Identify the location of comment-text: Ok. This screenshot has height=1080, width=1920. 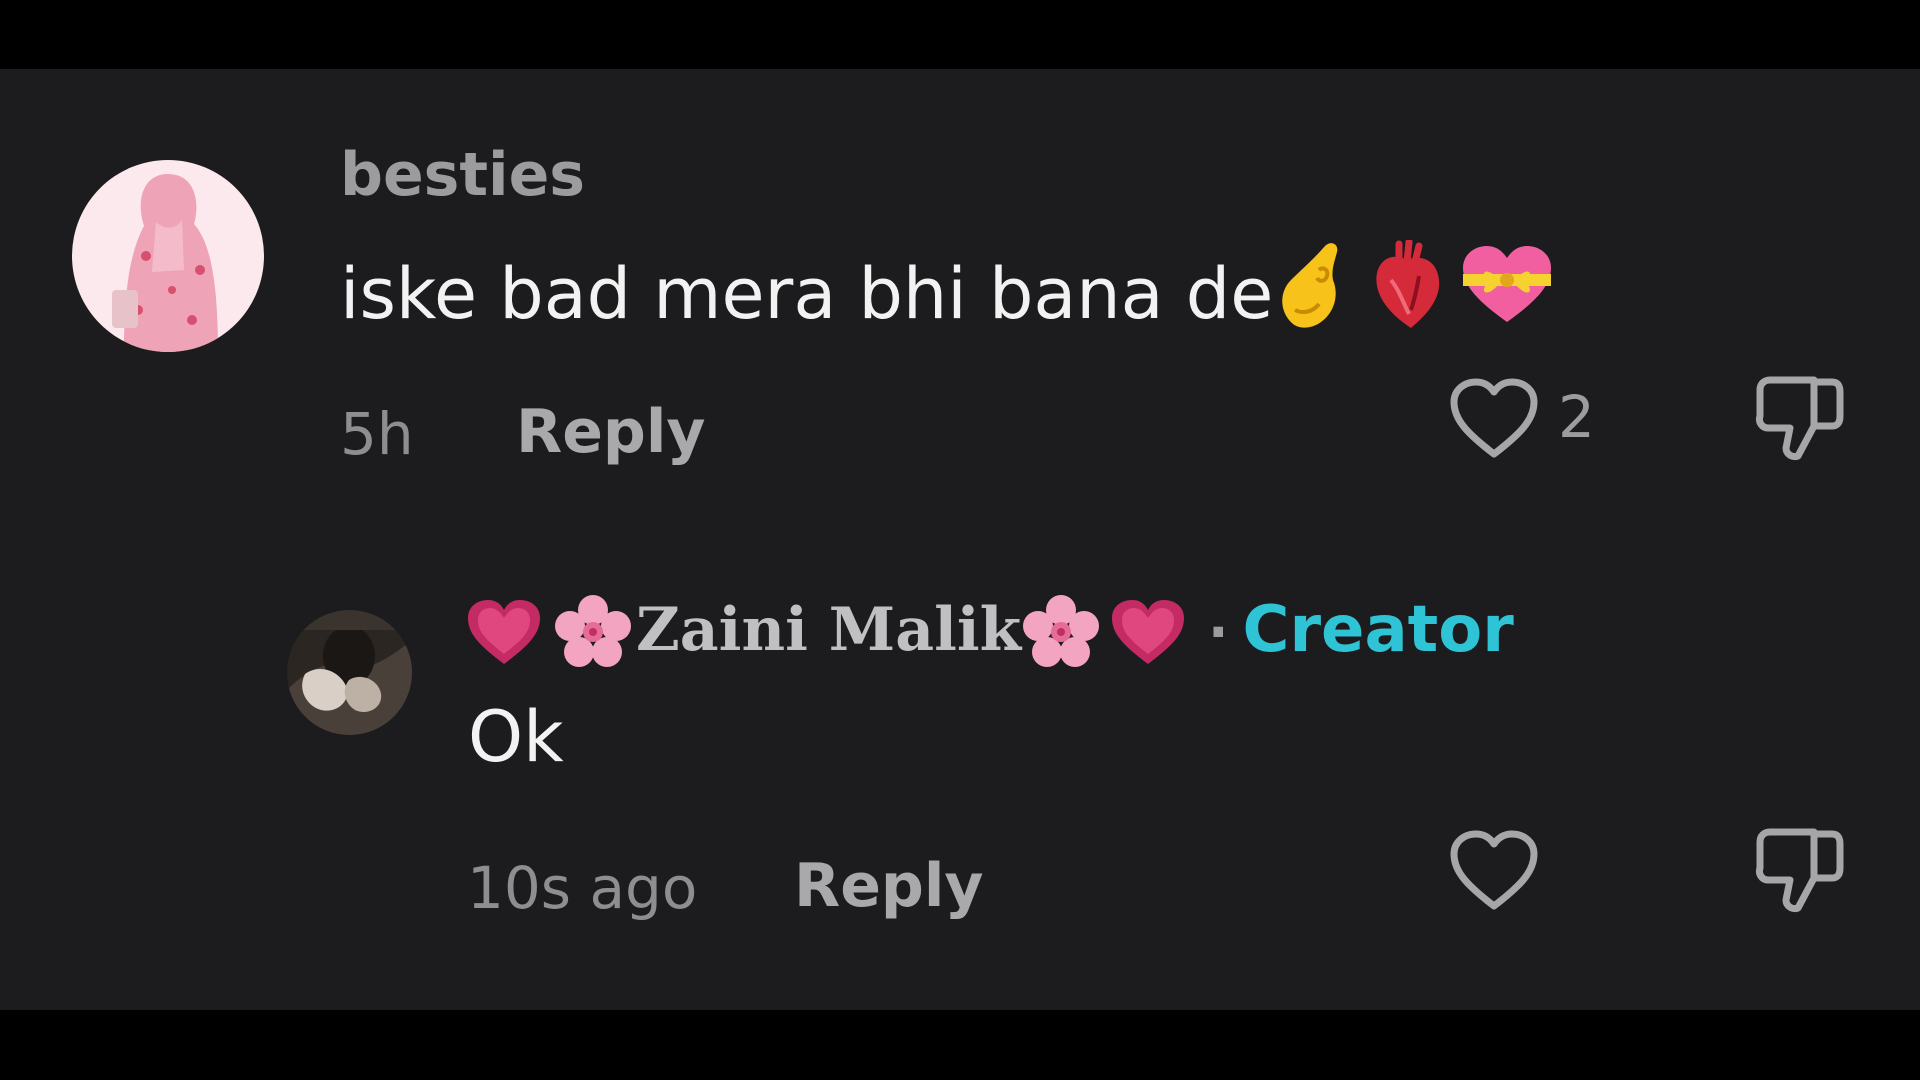
(516, 737).